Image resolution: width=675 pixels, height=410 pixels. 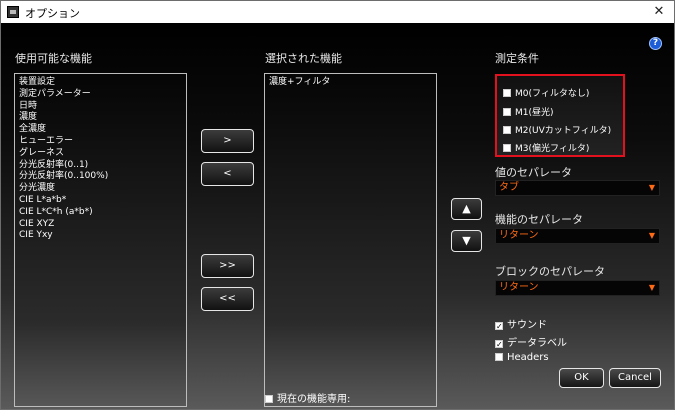 What do you see at coordinates (100, 177) in the screenshot?
I see `available-function-item: 分光反射率(0..100%)` at bounding box center [100, 177].